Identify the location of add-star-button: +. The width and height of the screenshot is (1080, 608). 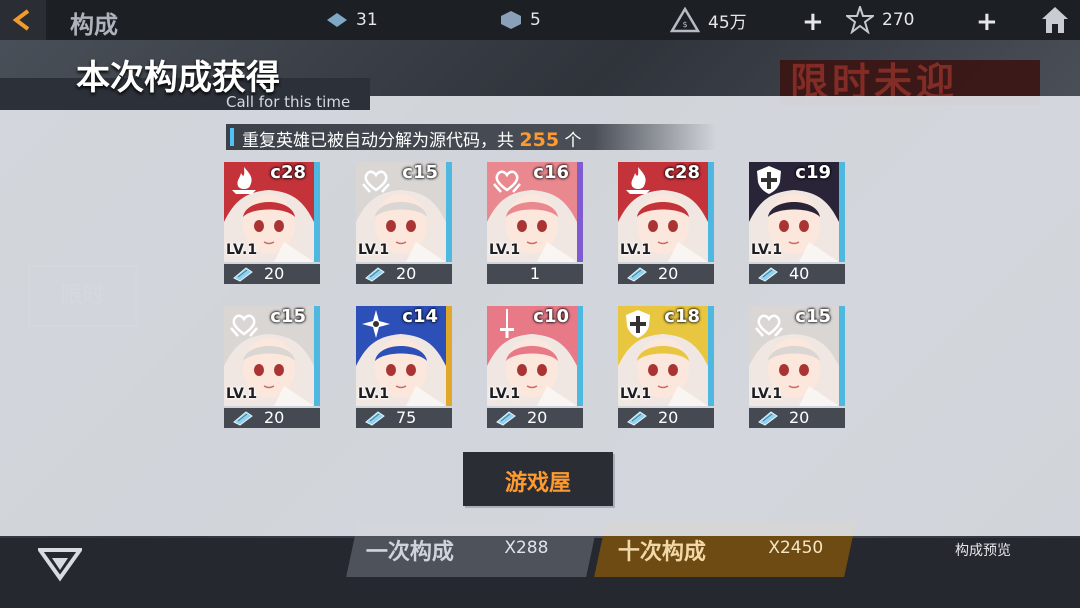
(987, 22).